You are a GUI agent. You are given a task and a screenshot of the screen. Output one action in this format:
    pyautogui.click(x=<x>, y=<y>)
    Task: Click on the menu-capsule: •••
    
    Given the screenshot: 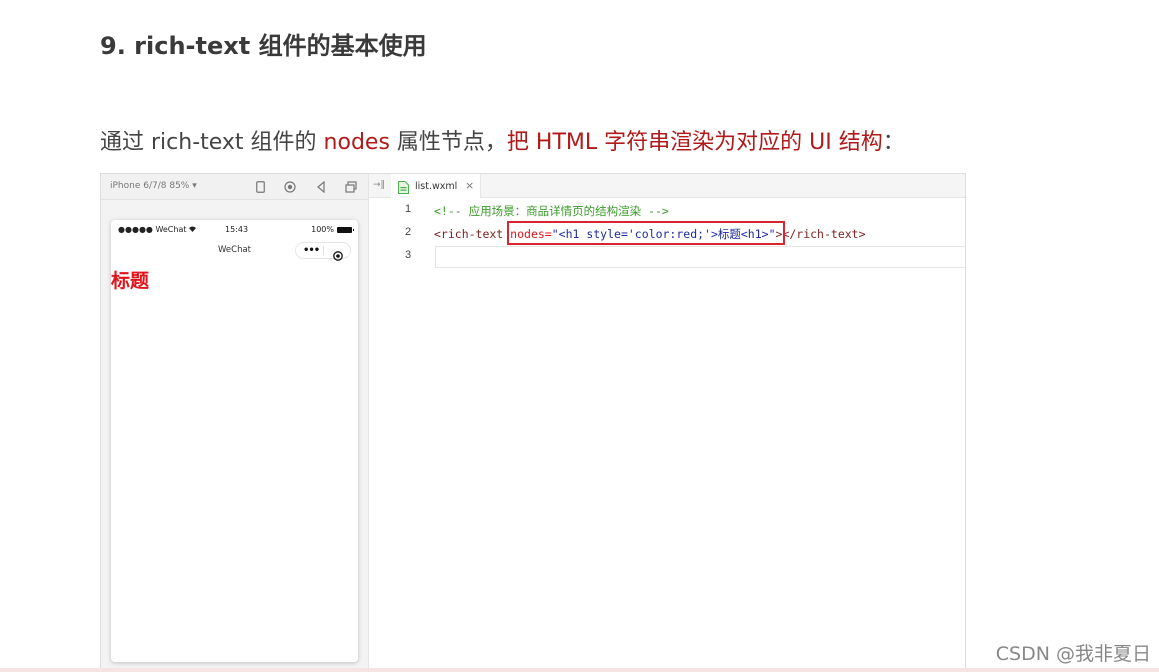 What is the action you would take?
    pyautogui.click(x=323, y=251)
    